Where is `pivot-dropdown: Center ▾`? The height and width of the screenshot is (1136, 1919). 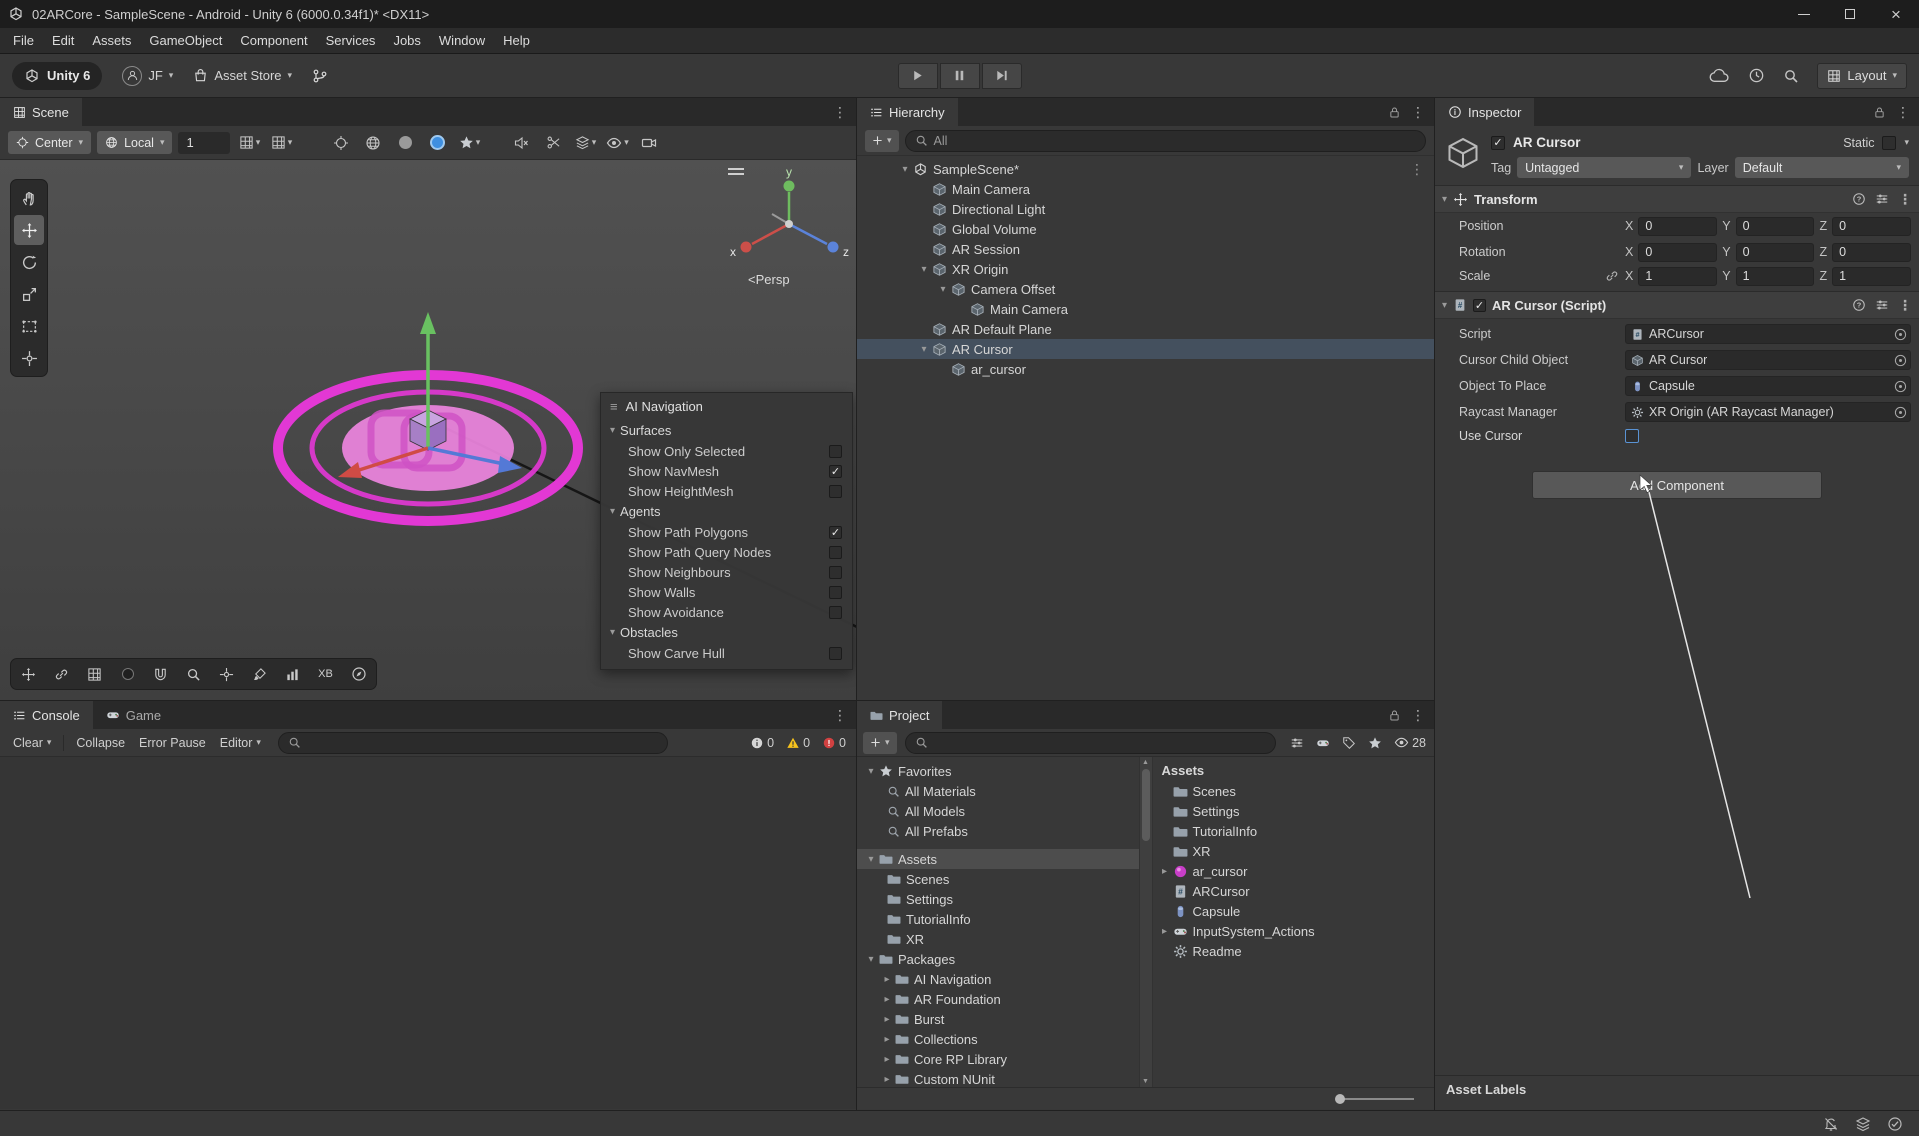
pivot-dropdown: Center ▾ is located at coordinates (50, 142).